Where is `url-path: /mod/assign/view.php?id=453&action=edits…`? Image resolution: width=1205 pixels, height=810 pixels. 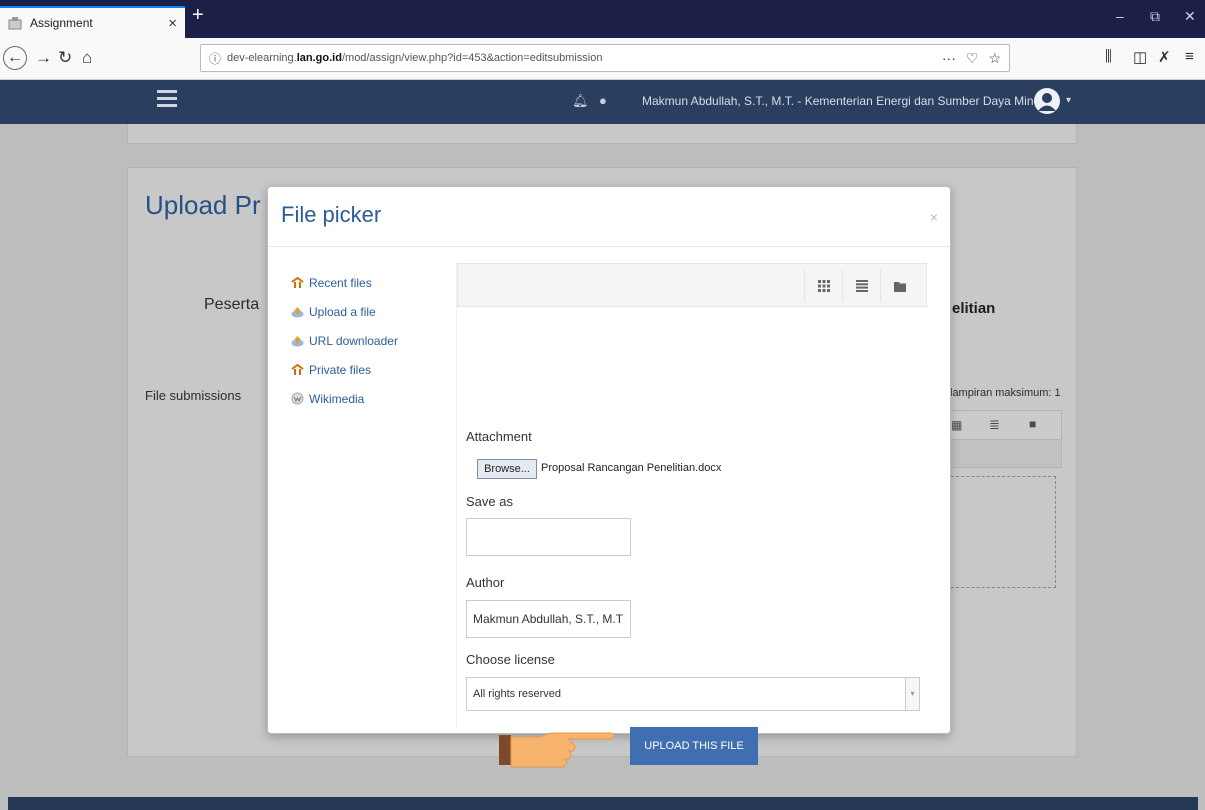 url-path: /mod/assign/view.php?id=453&action=edits… is located at coordinates (472, 58).